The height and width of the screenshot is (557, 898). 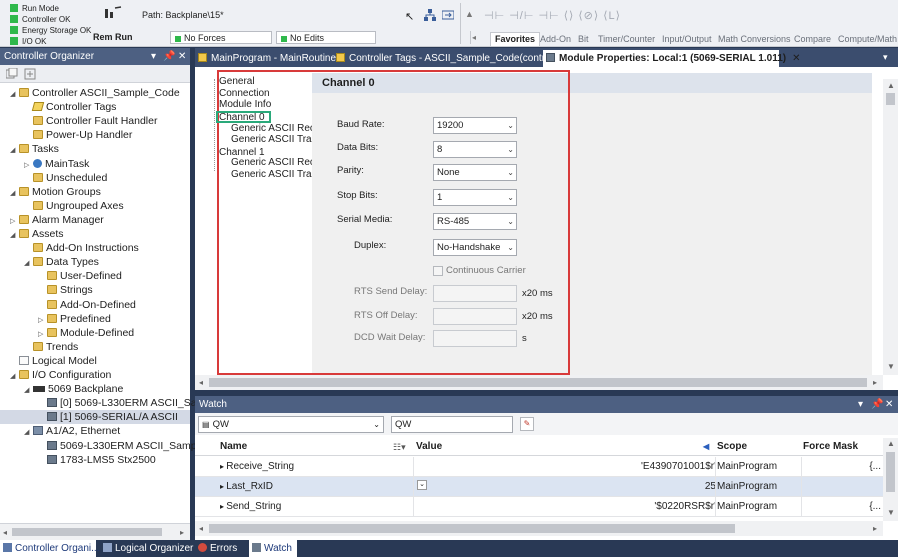 I want to click on organizer-item: Unscheduled, so click(x=65, y=178).